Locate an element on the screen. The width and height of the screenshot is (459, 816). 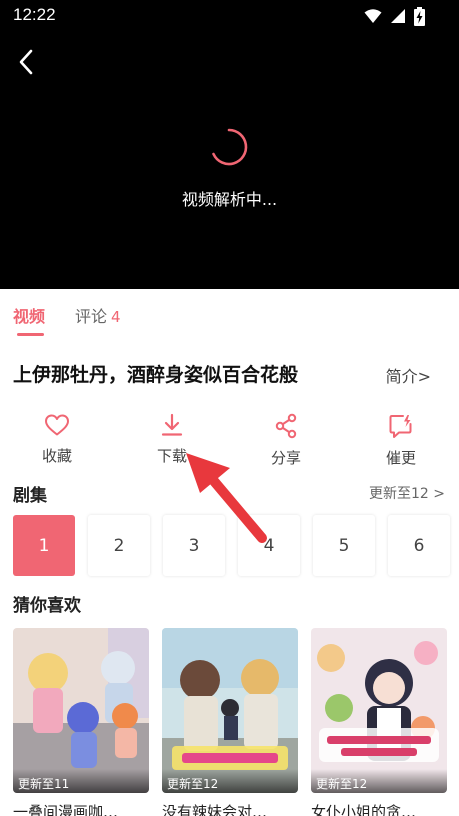
tab-comment-label: 评论 is located at coordinates (91, 316).